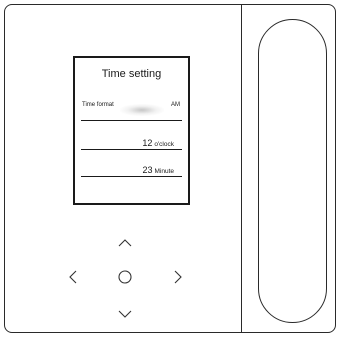 The image size is (342, 339). What do you see at coordinates (142, 110) in the screenshot?
I see `selection-highlight` at bounding box center [142, 110].